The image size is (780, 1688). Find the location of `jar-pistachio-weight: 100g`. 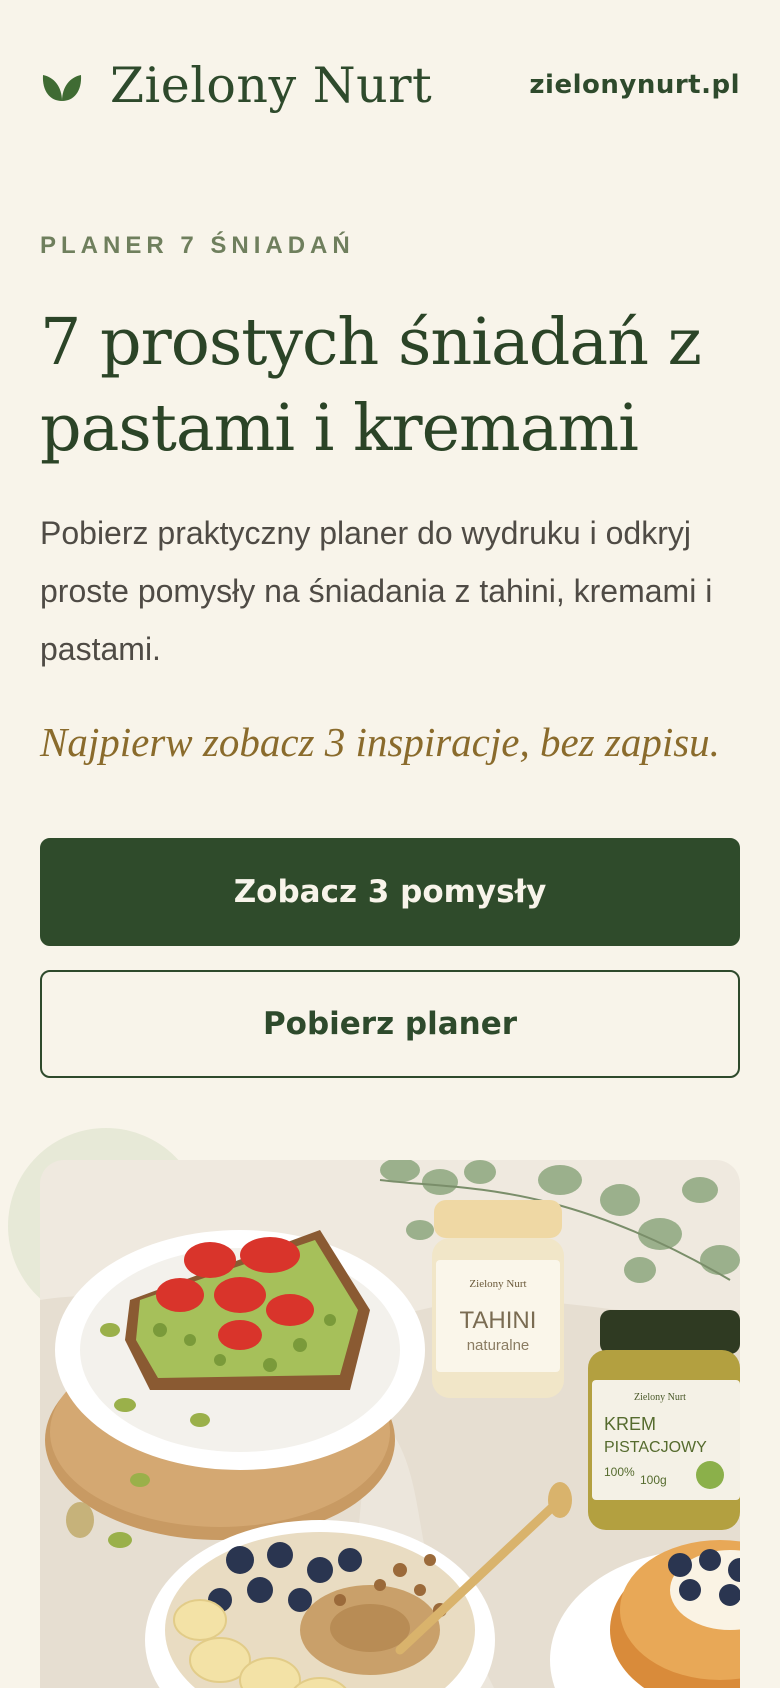

jar-pistachio-weight: 100g is located at coordinates (653, 1480).